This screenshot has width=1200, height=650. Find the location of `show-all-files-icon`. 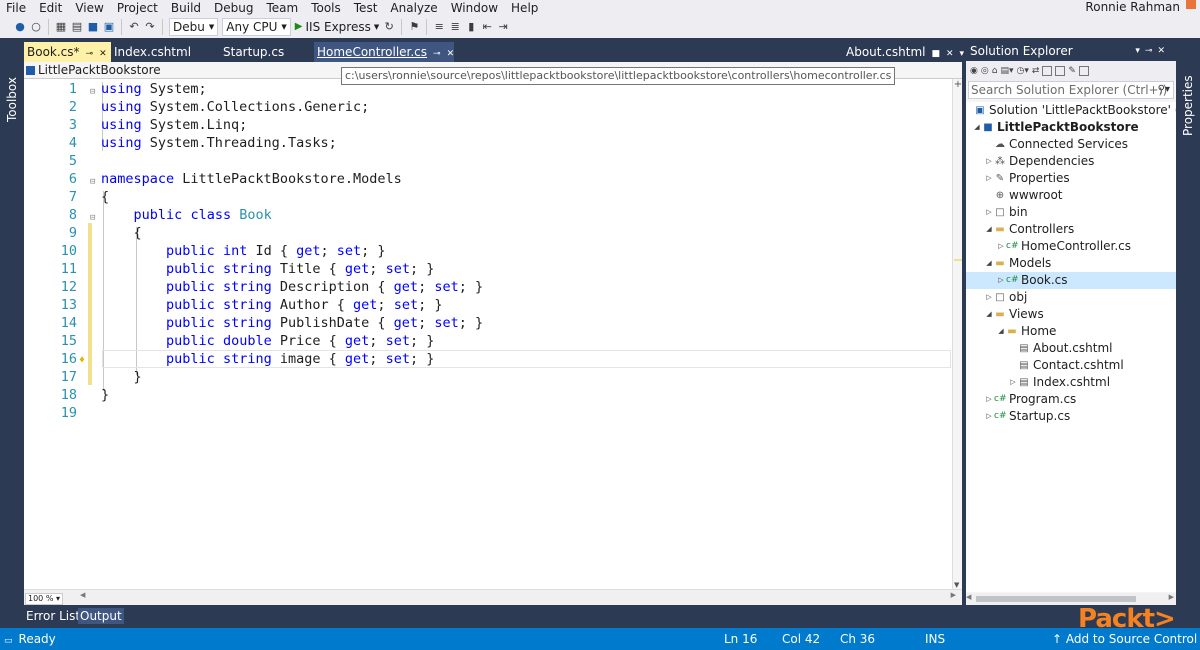

show-all-files-icon is located at coordinates (1060, 71).